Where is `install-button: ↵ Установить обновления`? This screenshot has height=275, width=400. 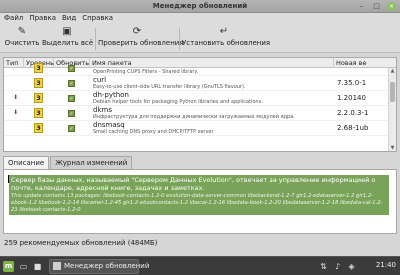 install-button: ↵ Установить обновления is located at coordinates (226, 38).